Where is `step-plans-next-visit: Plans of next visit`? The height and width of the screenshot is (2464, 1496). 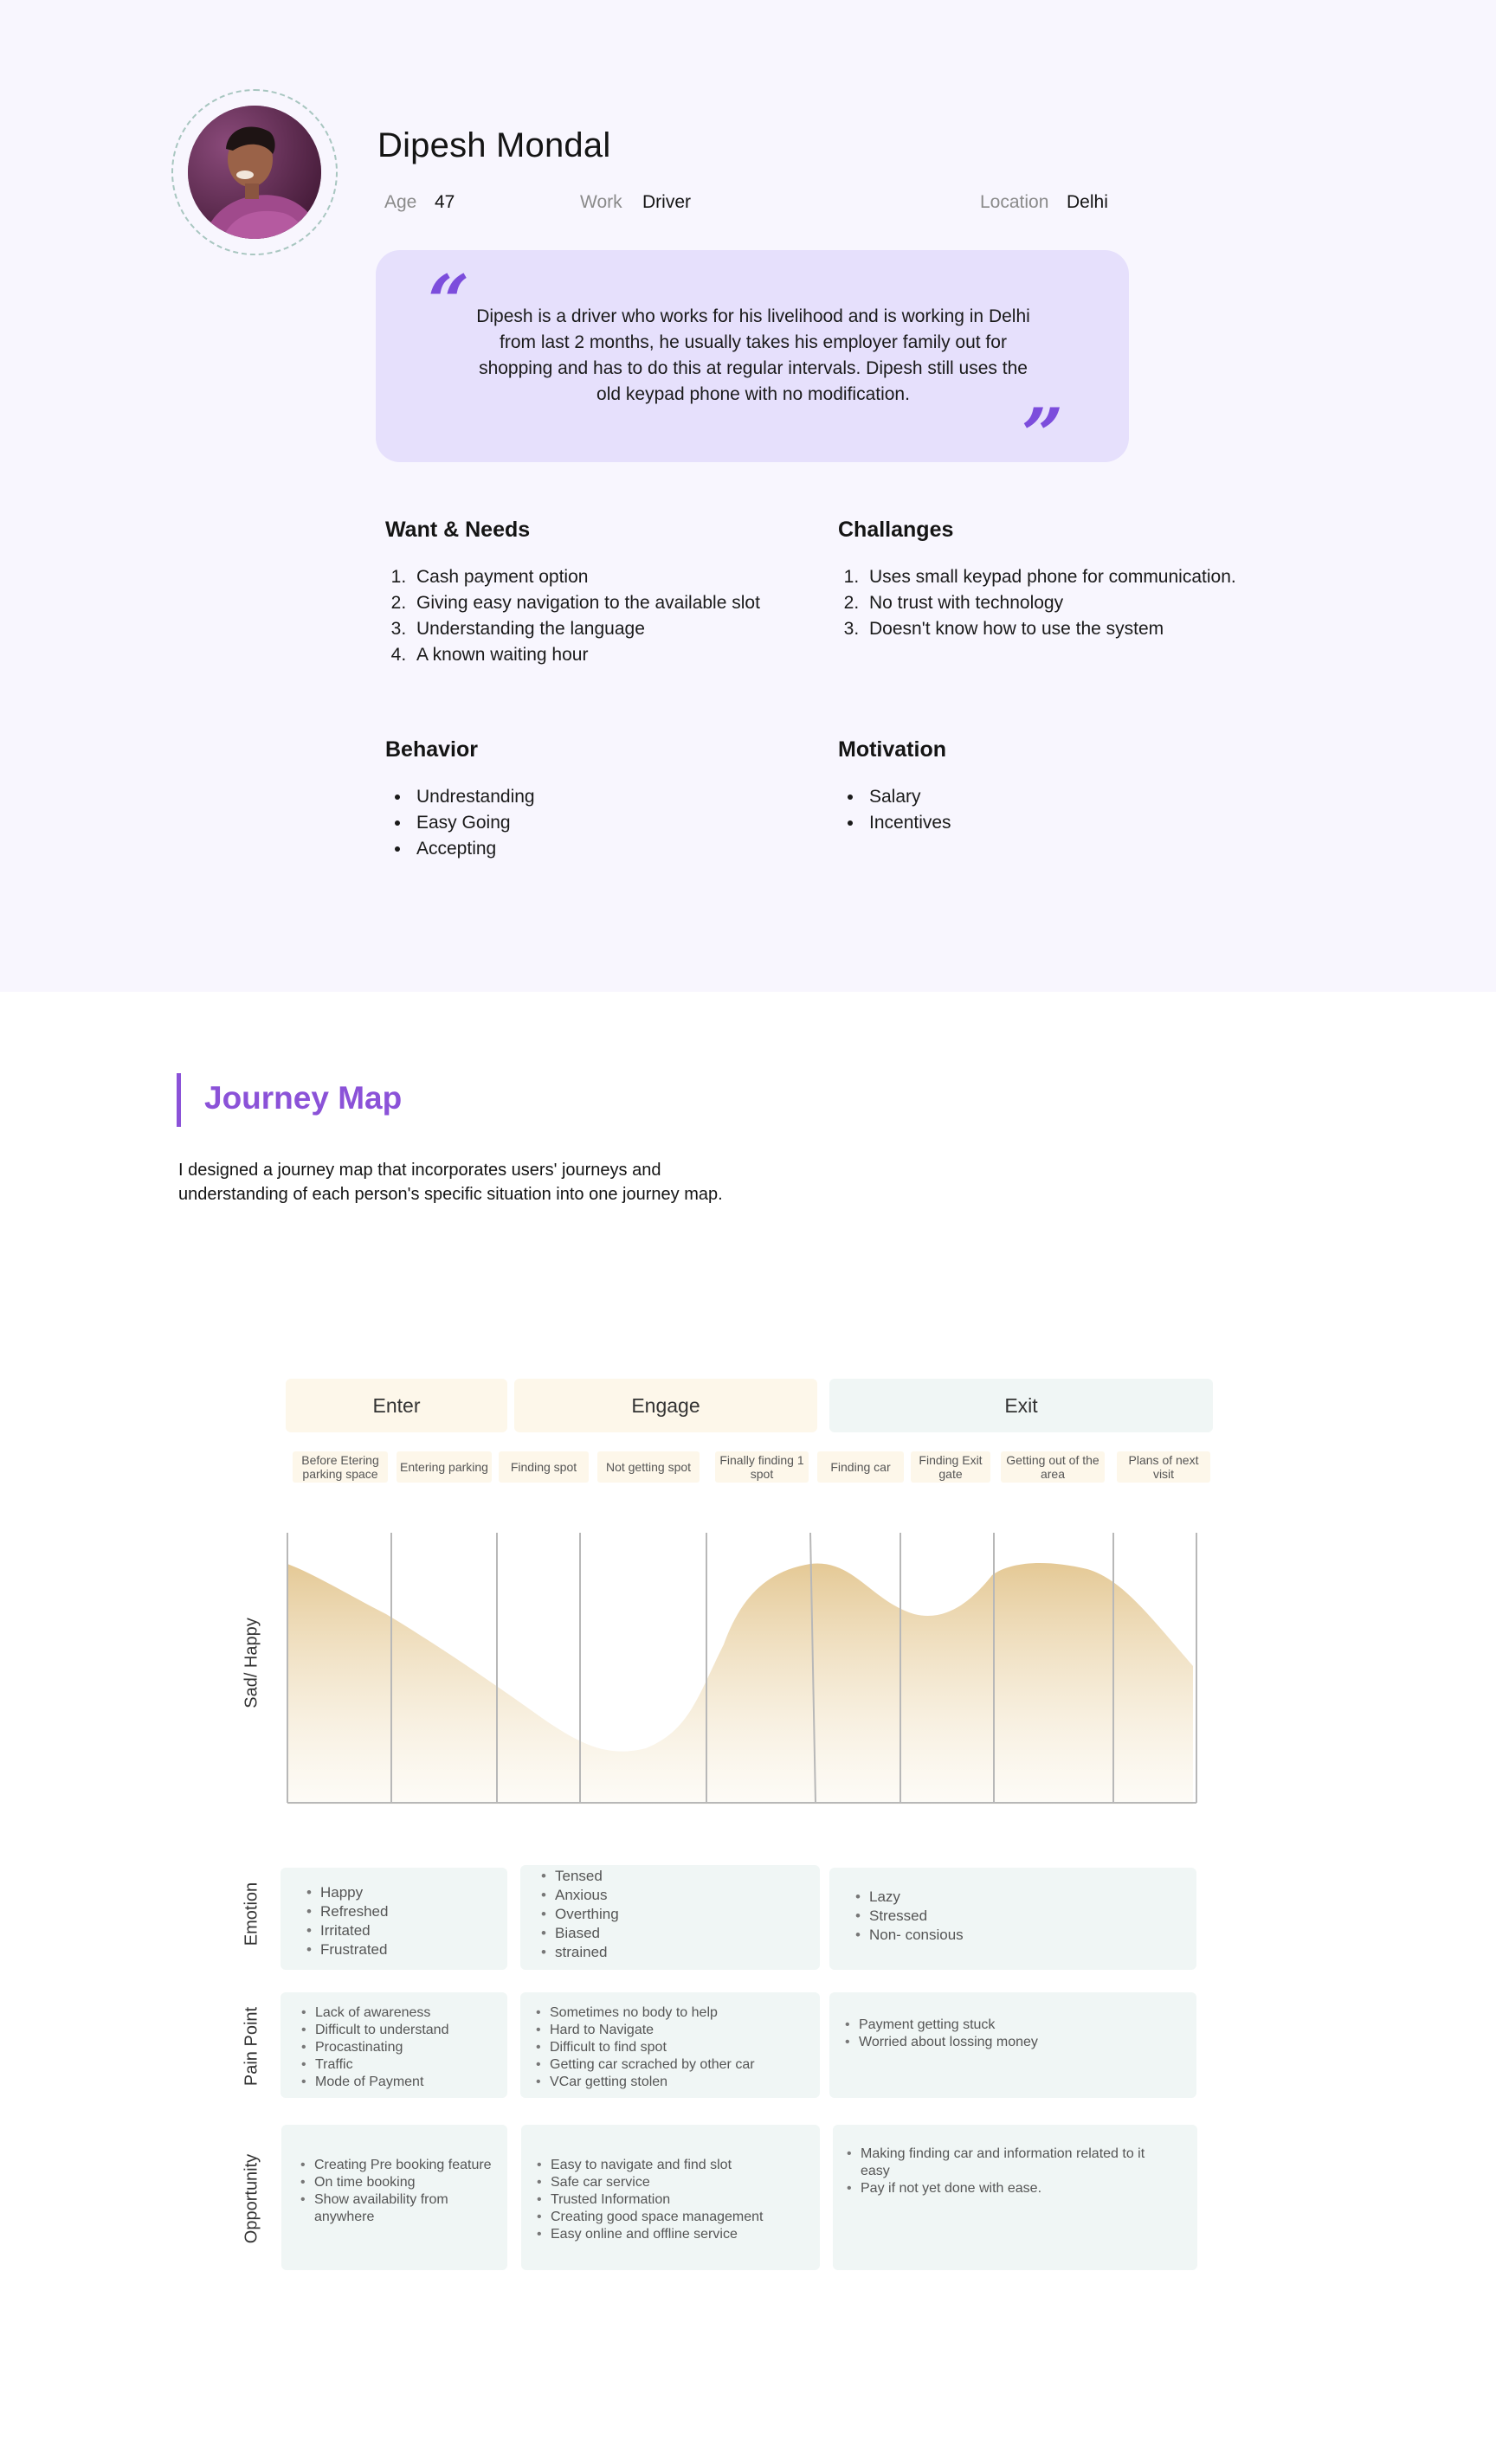
step-plans-next-visit: Plans of next visit is located at coordinates (1163, 1467).